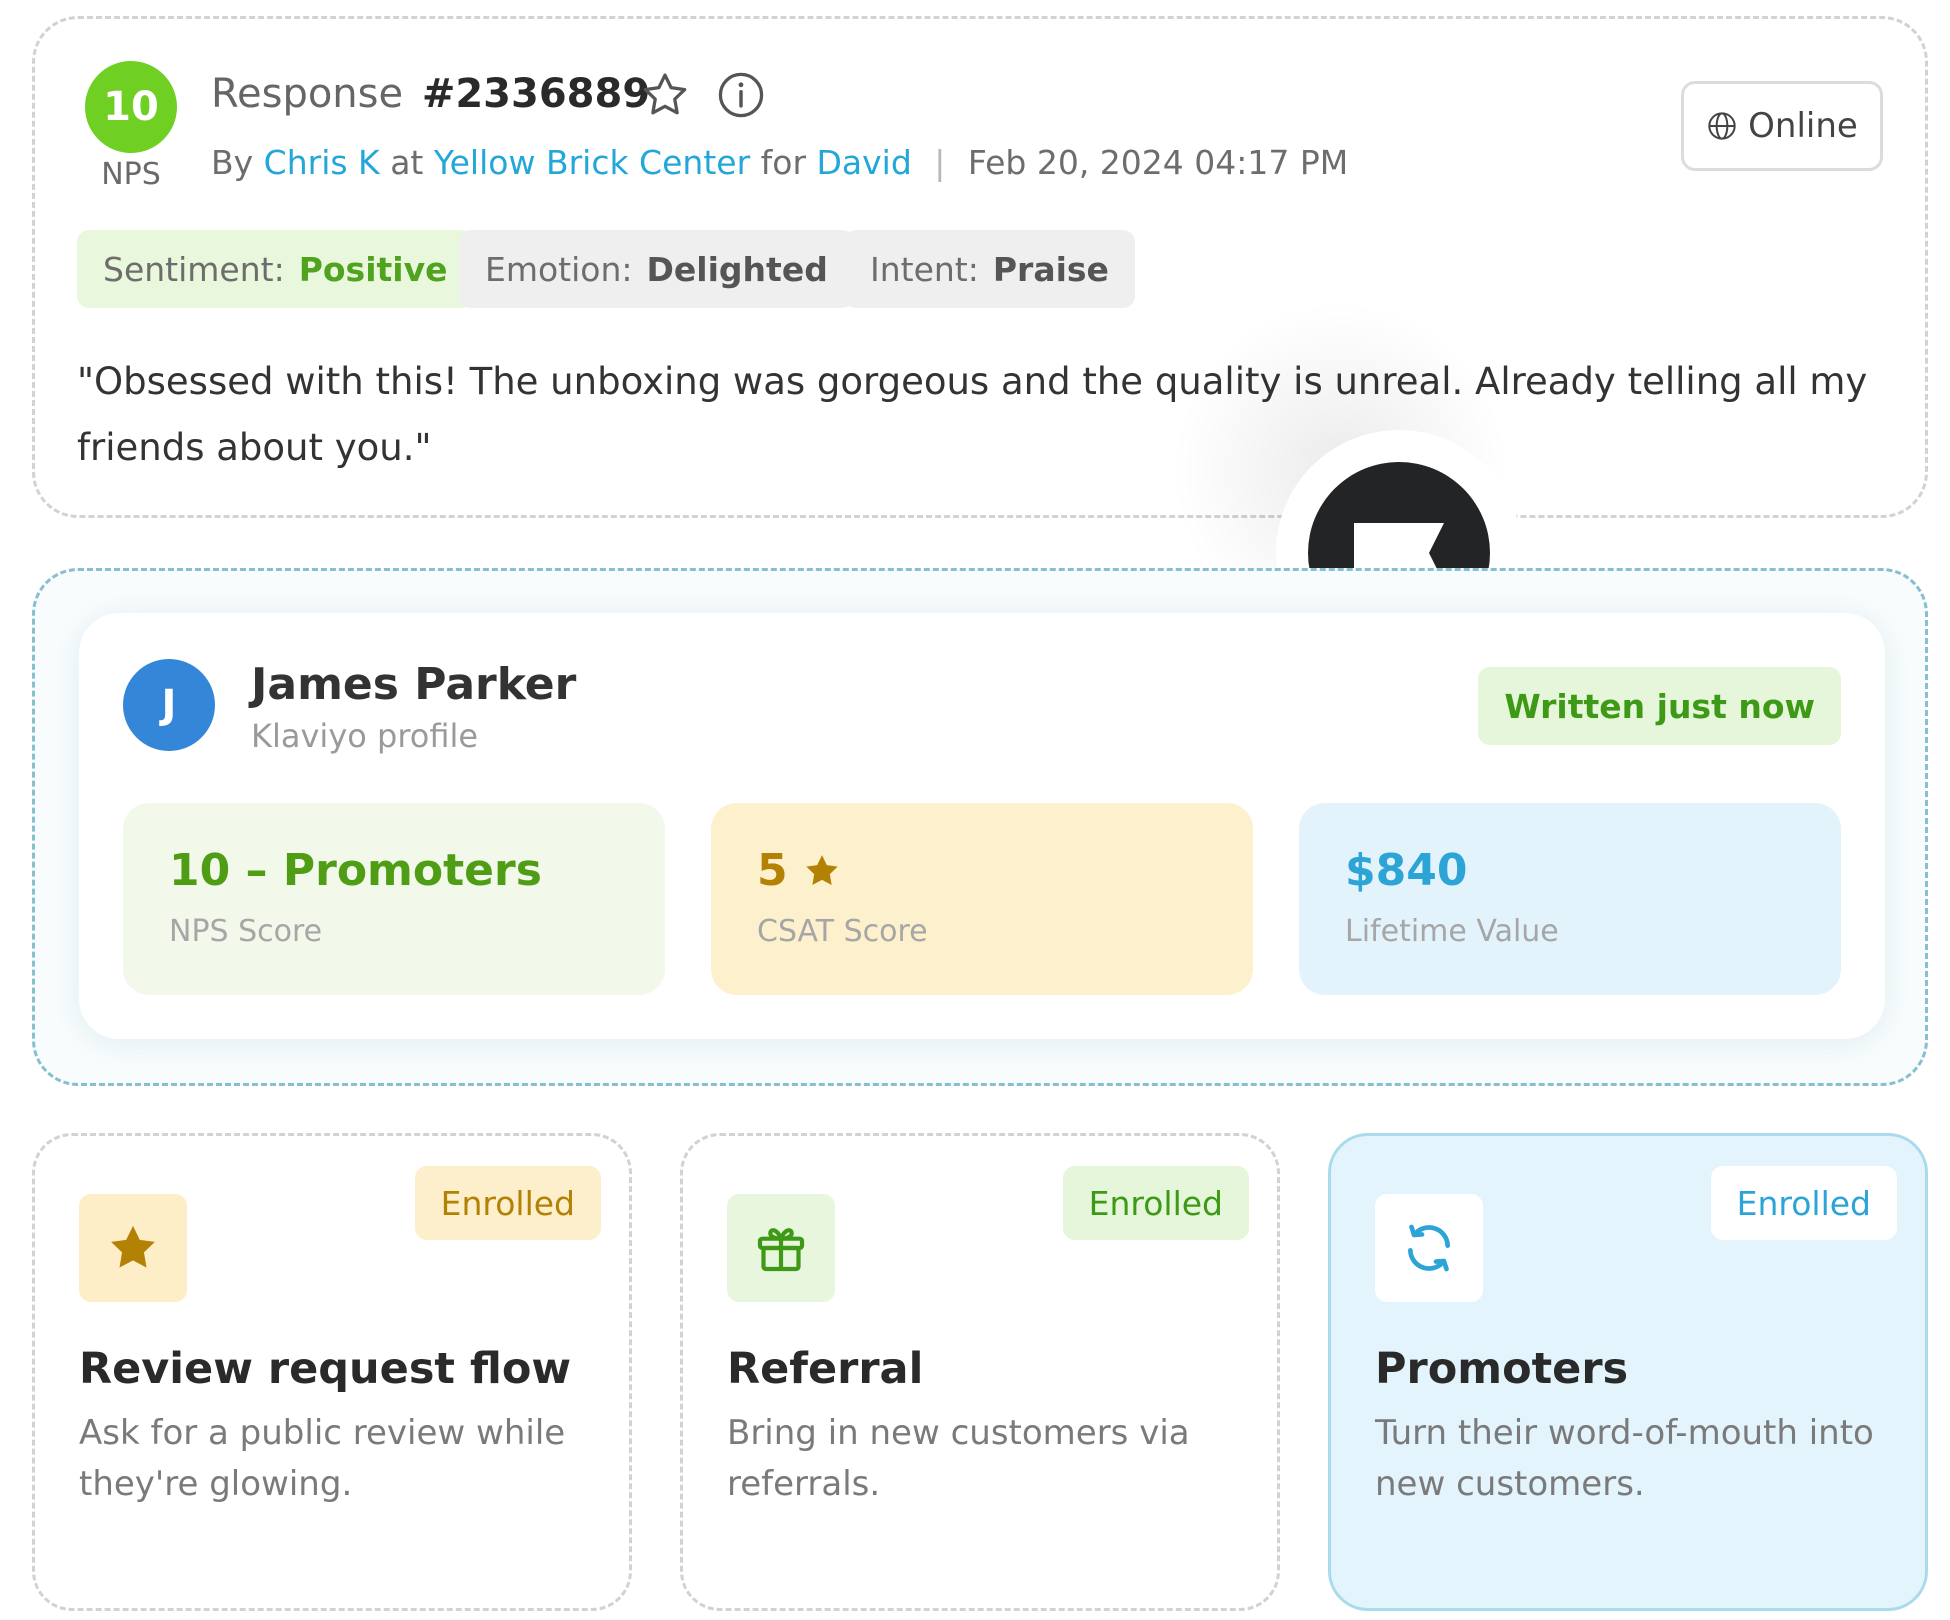 Image resolution: width=1950 pixels, height=1620 pixels. What do you see at coordinates (414, 684) in the screenshot?
I see `profile-name: James Parker` at bounding box center [414, 684].